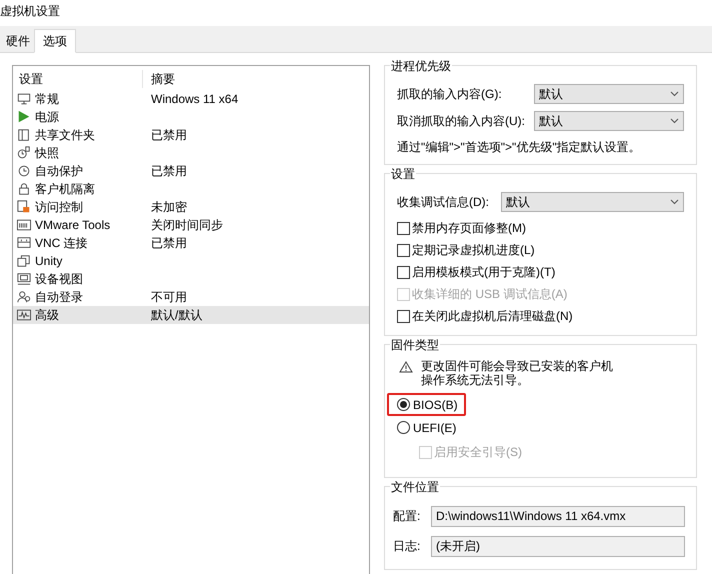 The height and width of the screenshot is (574, 712). What do you see at coordinates (24, 99) in the screenshot?
I see `monitor-icon` at bounding box center [24, 99].